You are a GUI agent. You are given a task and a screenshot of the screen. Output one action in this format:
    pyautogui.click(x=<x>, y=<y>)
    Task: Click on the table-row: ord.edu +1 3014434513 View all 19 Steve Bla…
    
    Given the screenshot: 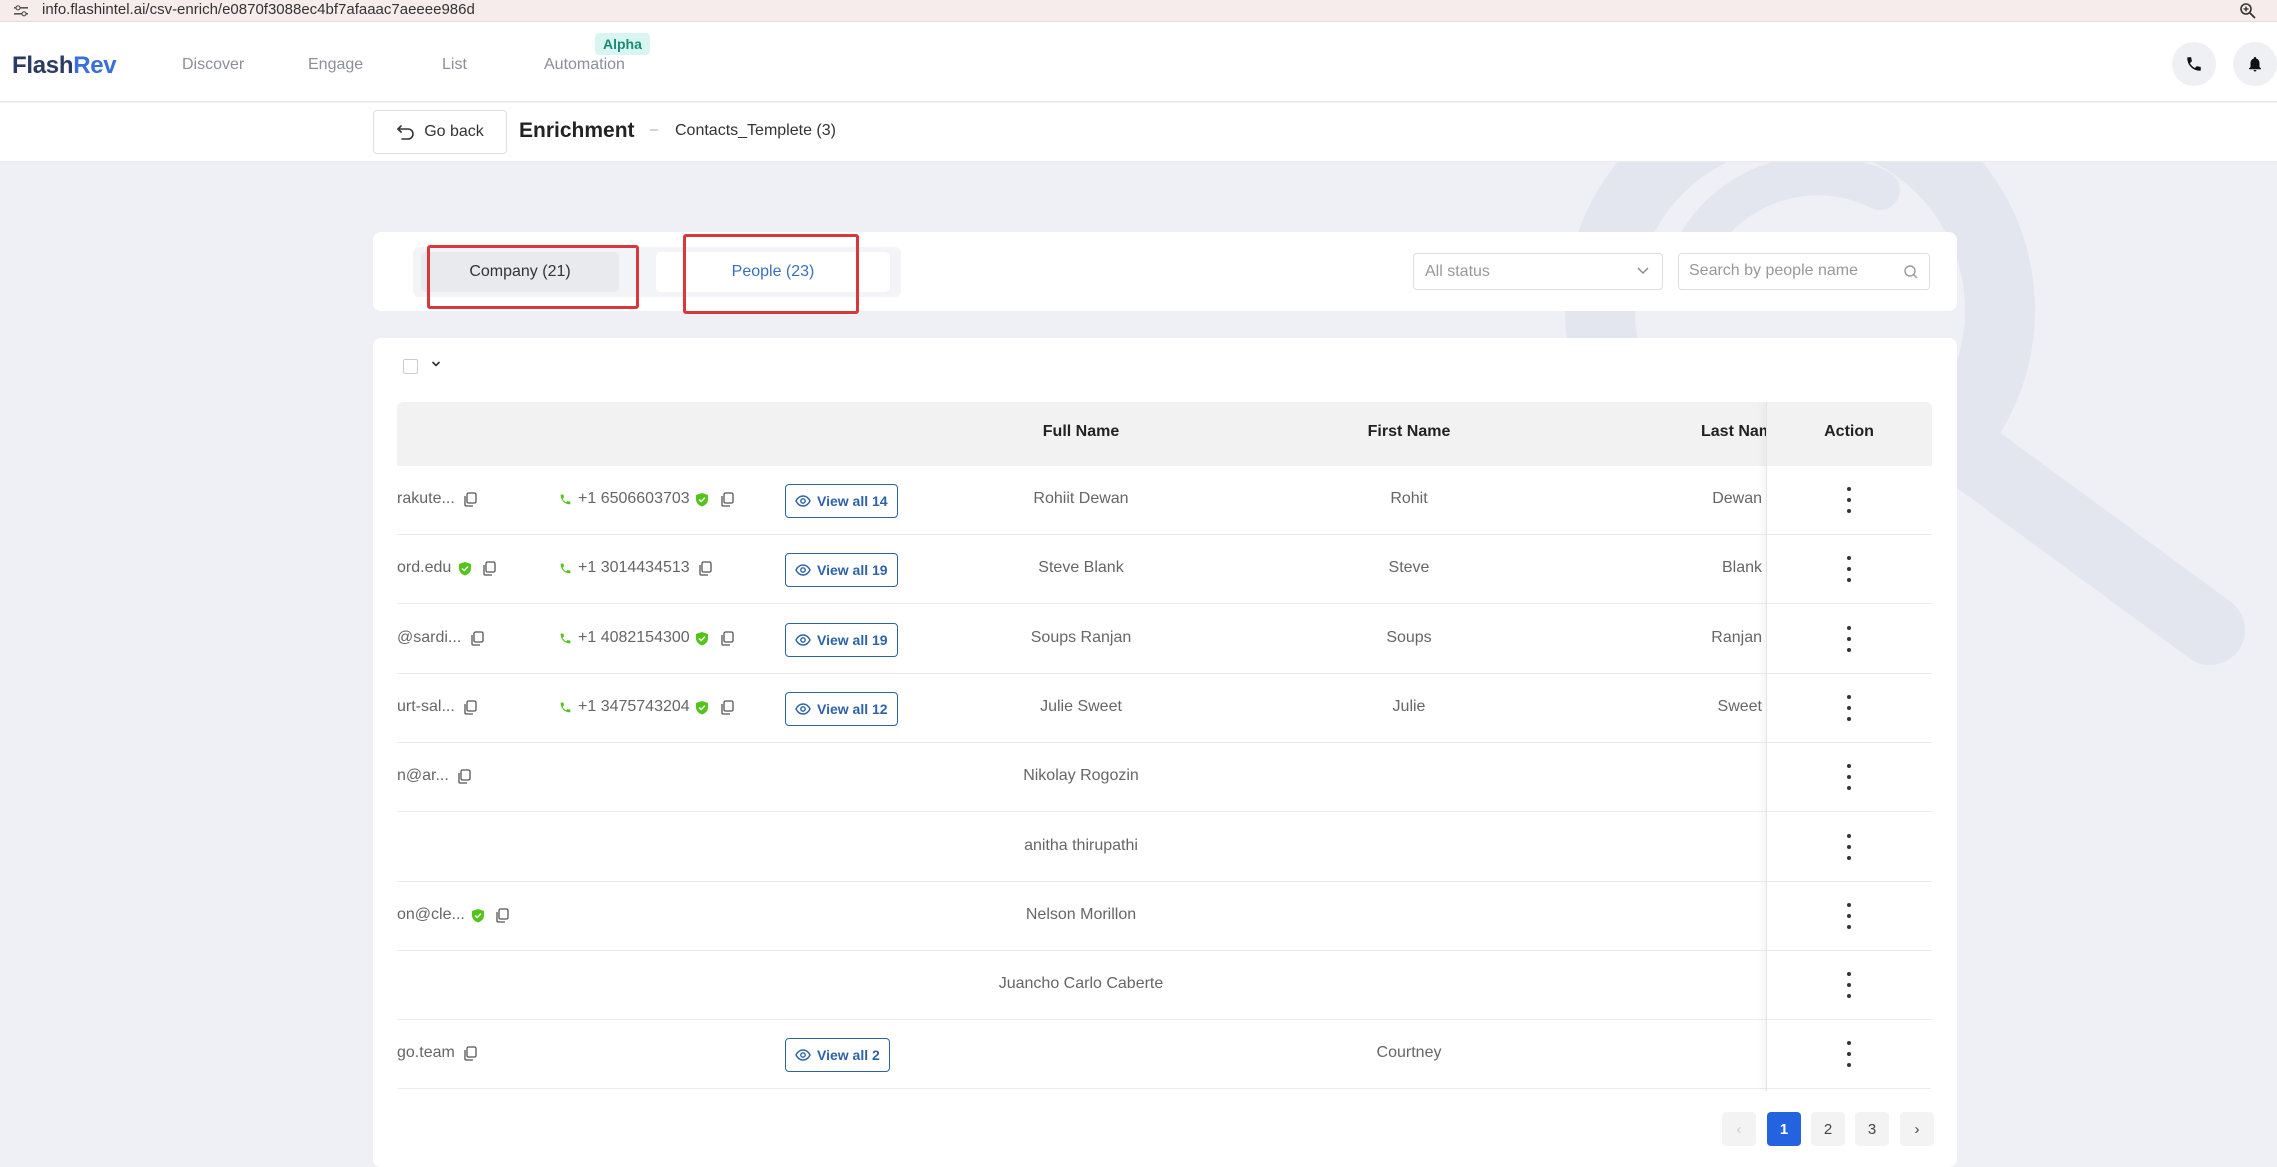 What is the action you would take?
    pyautogui.click(x=1164, y=570)
    